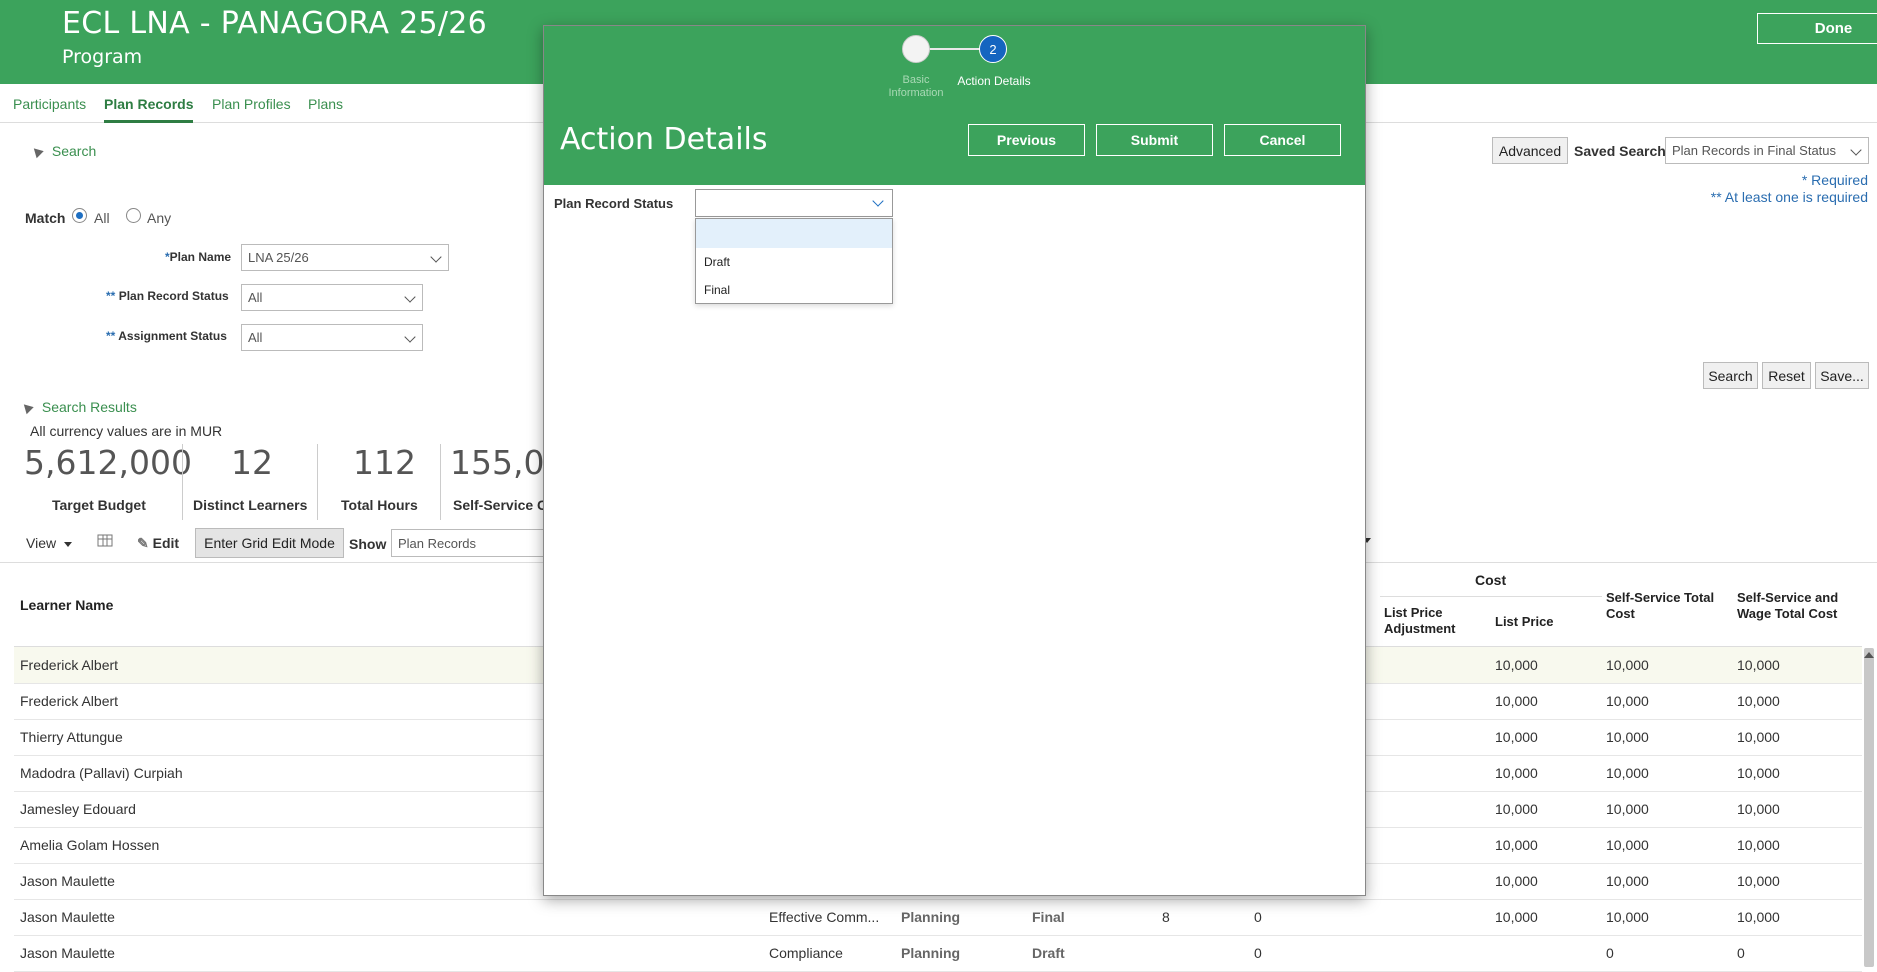  I want to click on metric-value: 12, so click(252, 462).